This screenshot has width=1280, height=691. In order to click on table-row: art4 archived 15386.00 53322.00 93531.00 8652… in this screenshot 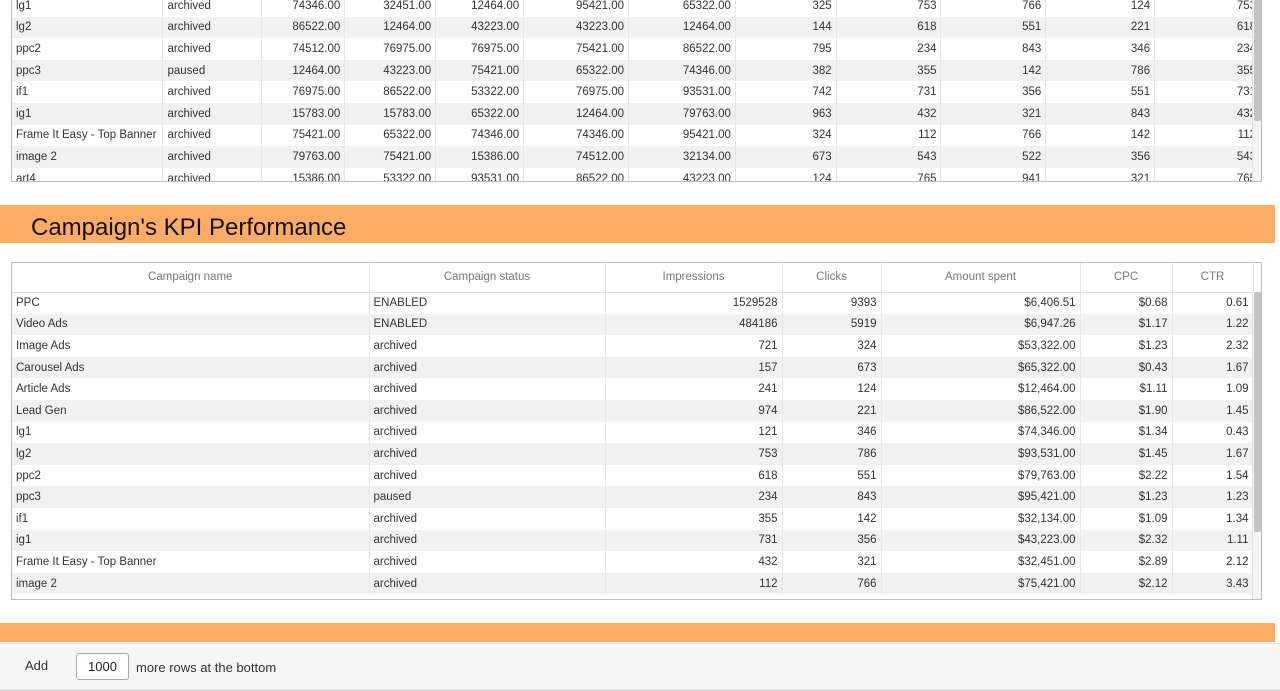, I will do `click(636, 174)`.